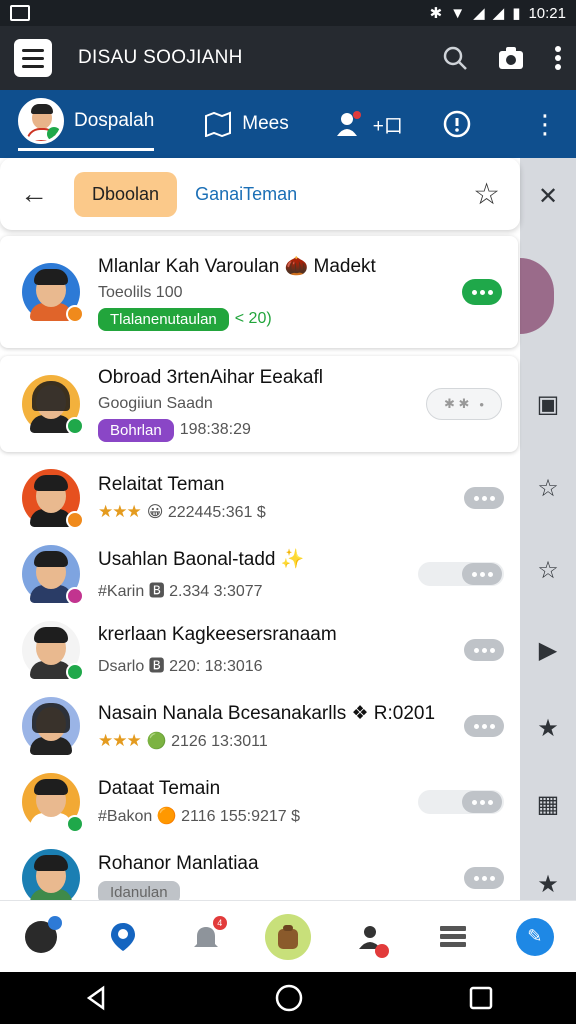 The image size is (576, 1024). I want to click on more-vert-icon: ⋮, so click(545, 124).